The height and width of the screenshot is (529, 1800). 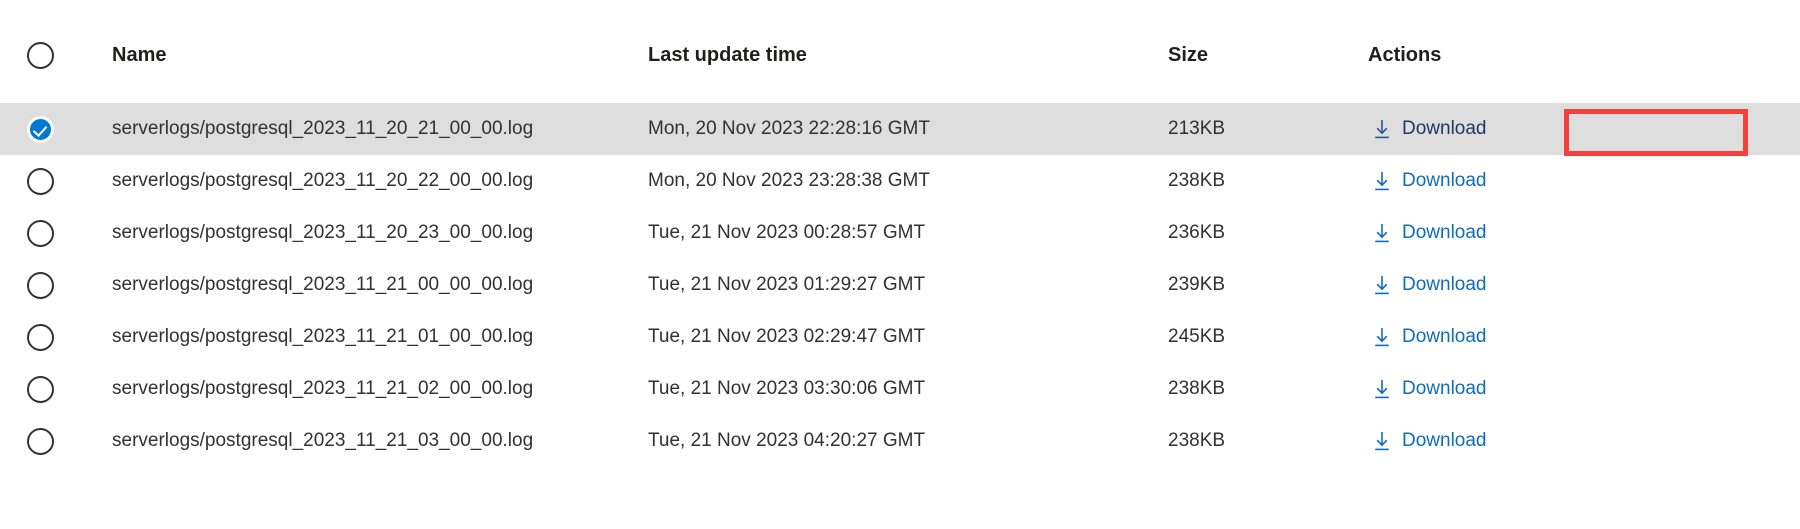 I want to click on column-header-last-update-time: Last update time, so click(x=898, y=55).